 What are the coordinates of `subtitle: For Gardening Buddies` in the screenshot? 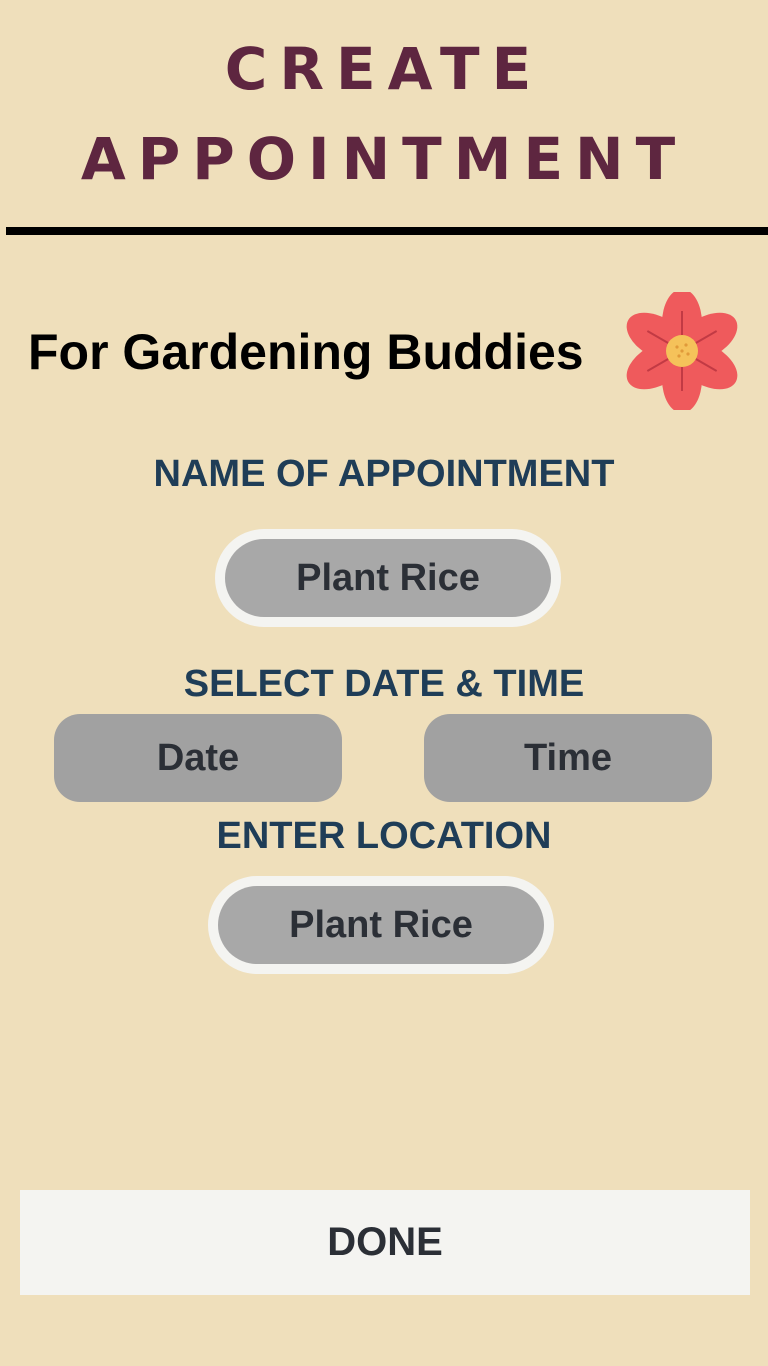 It's located at (306, 352).